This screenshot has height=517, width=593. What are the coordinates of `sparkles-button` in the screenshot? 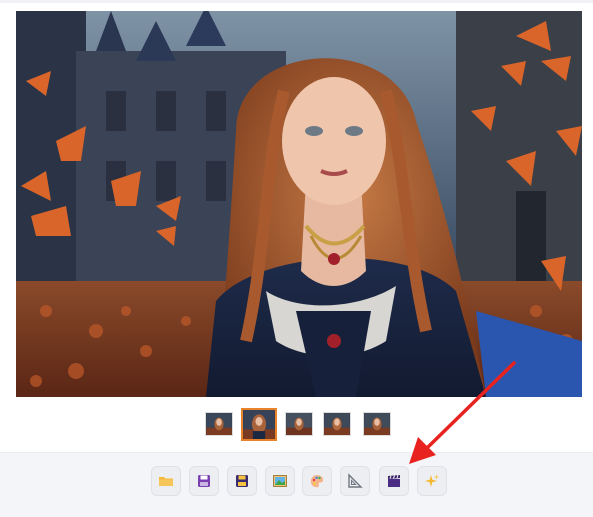 It's located at (432, 481).